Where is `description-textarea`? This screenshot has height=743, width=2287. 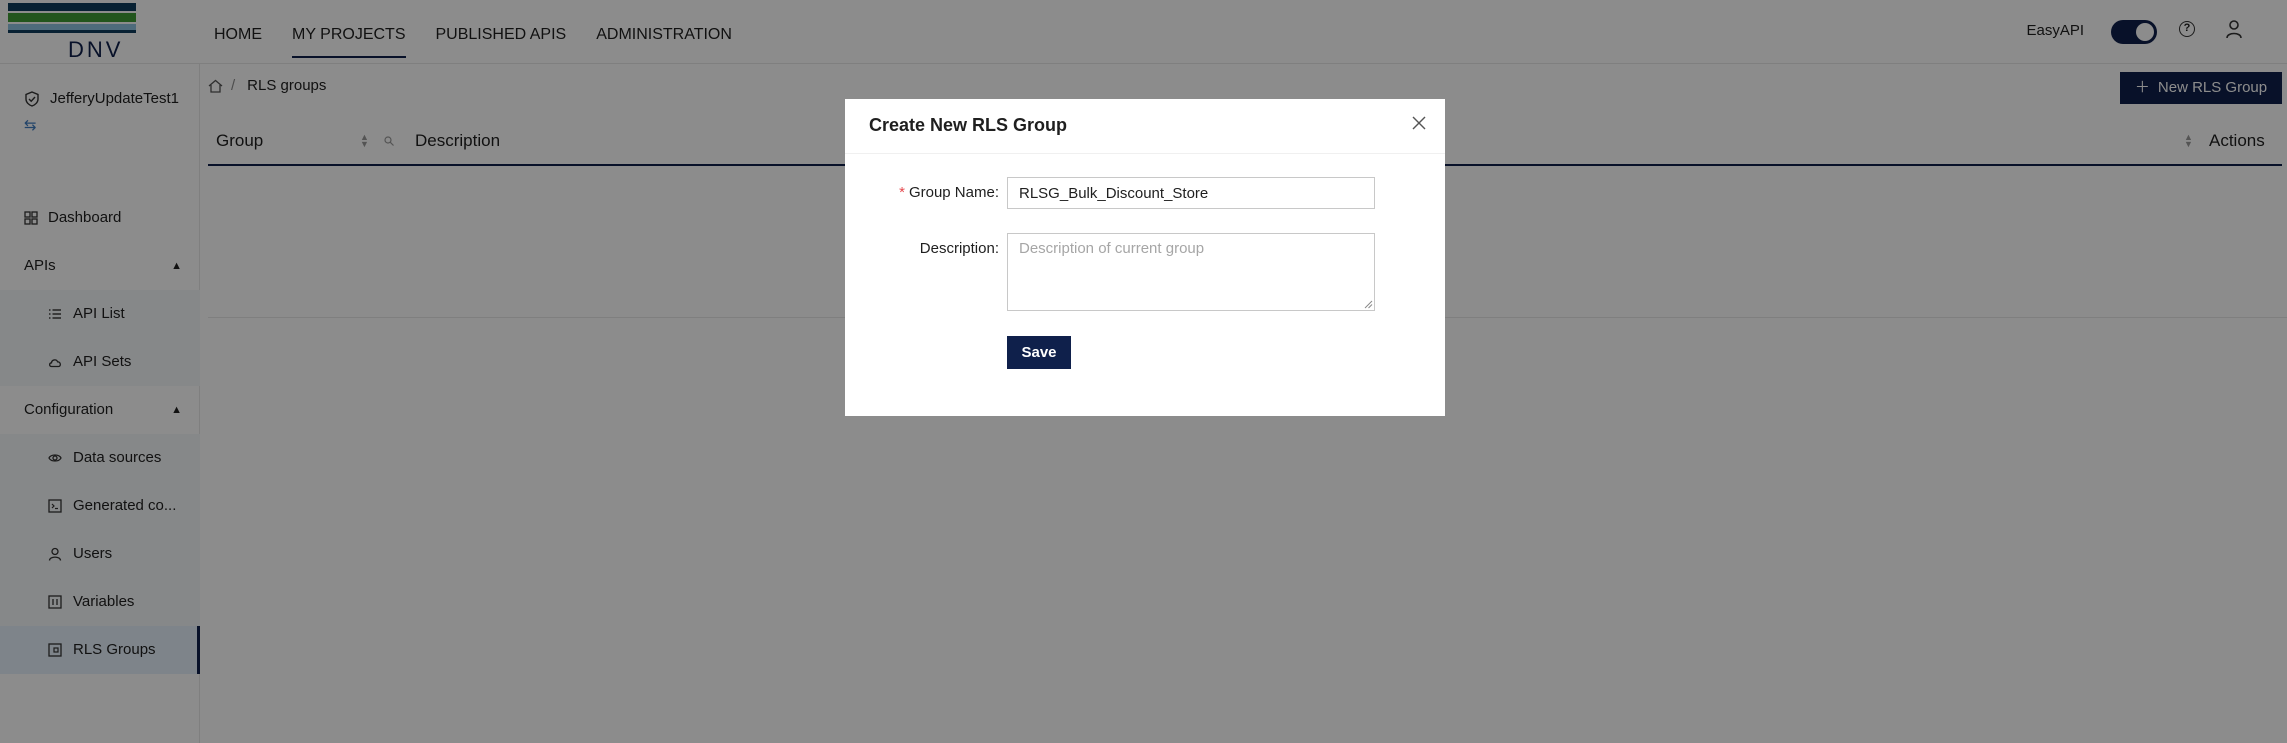
description-textarea is located at coordinates (1191, 272).